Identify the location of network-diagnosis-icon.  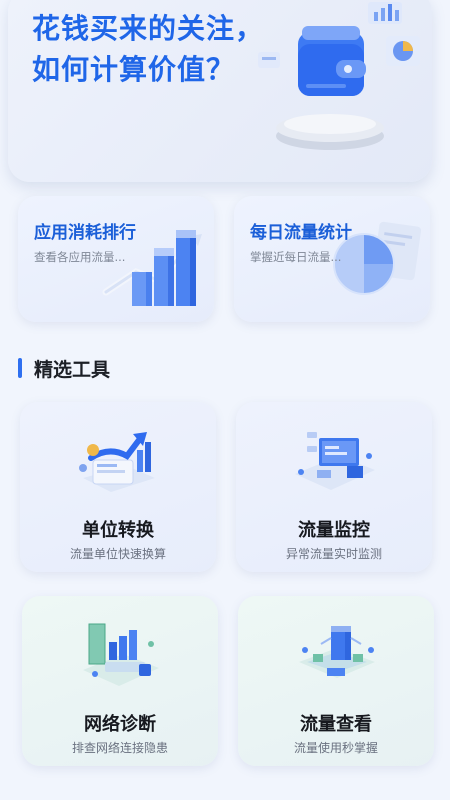
(121, 654).